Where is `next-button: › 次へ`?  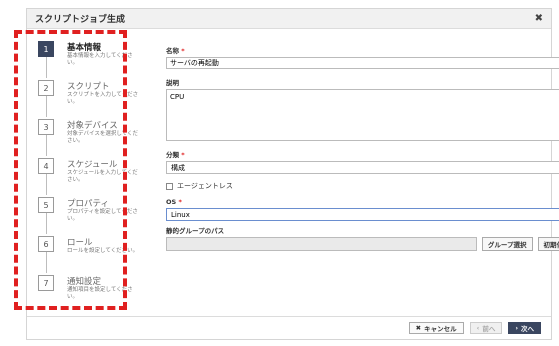 next-button: › 次へ is located at coordinates (524, 328).